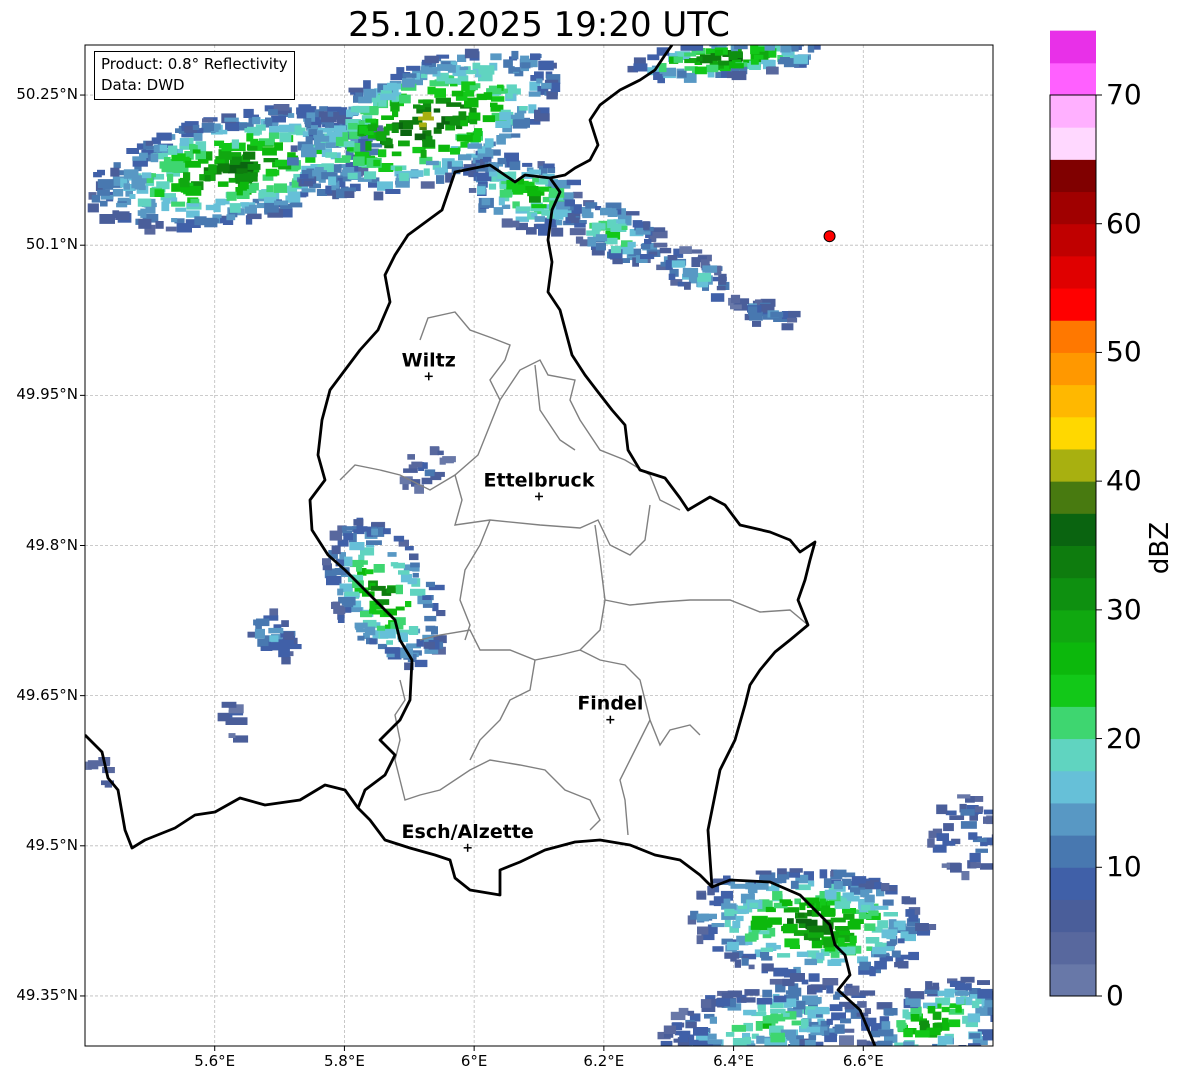 The width and height of the screenshot is (1184, 1081). What do you see at coordinates (1124, 738) in the screenshot?
I see `colorbar-tick-label: 20` at bounding box center [1124, 738].